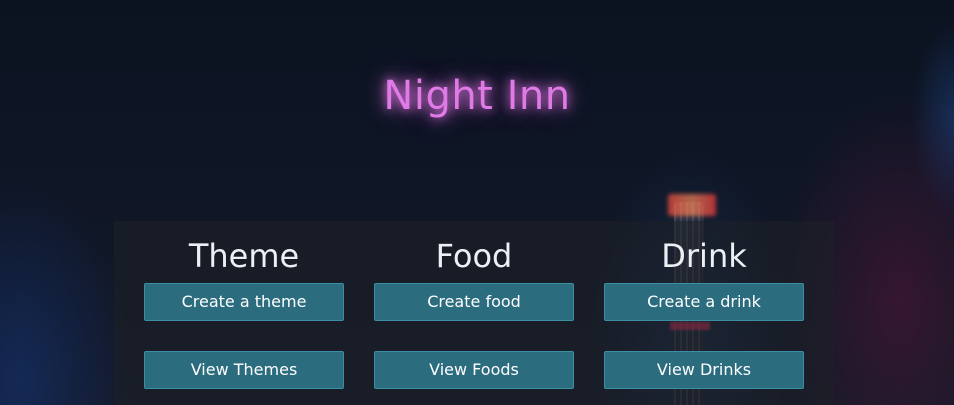 This screenshot has height=405, width=954. Describe the element at coordinates (244, 370) in the screenshot. I see `view-themes-button: View Themes` at that location.